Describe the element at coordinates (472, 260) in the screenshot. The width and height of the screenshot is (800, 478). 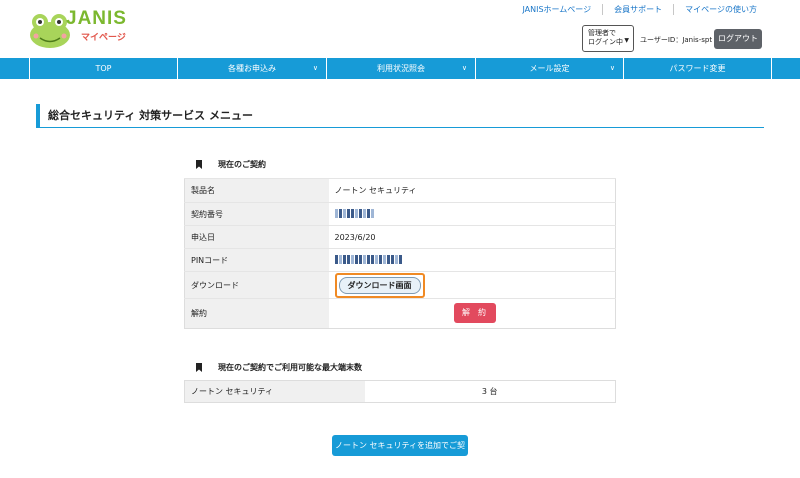
I see `row-value-pin` at that location.